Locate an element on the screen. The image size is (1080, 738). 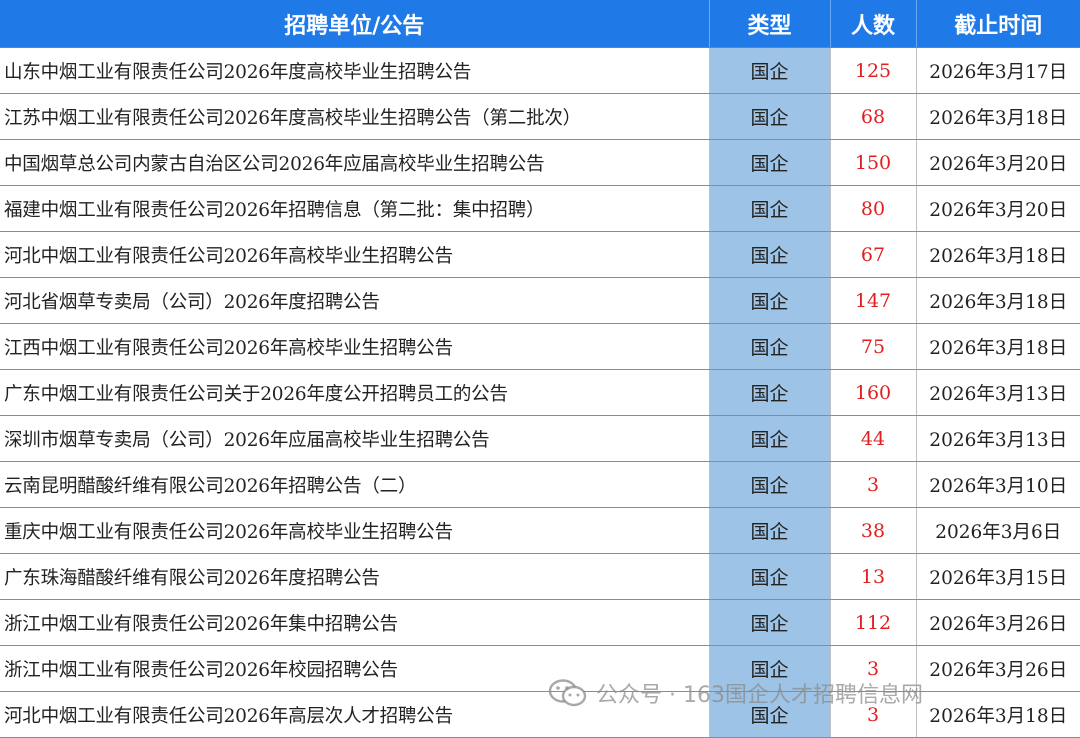
row-deadline-cell: 2026年3月15日 is located at coordinates (998, 576).